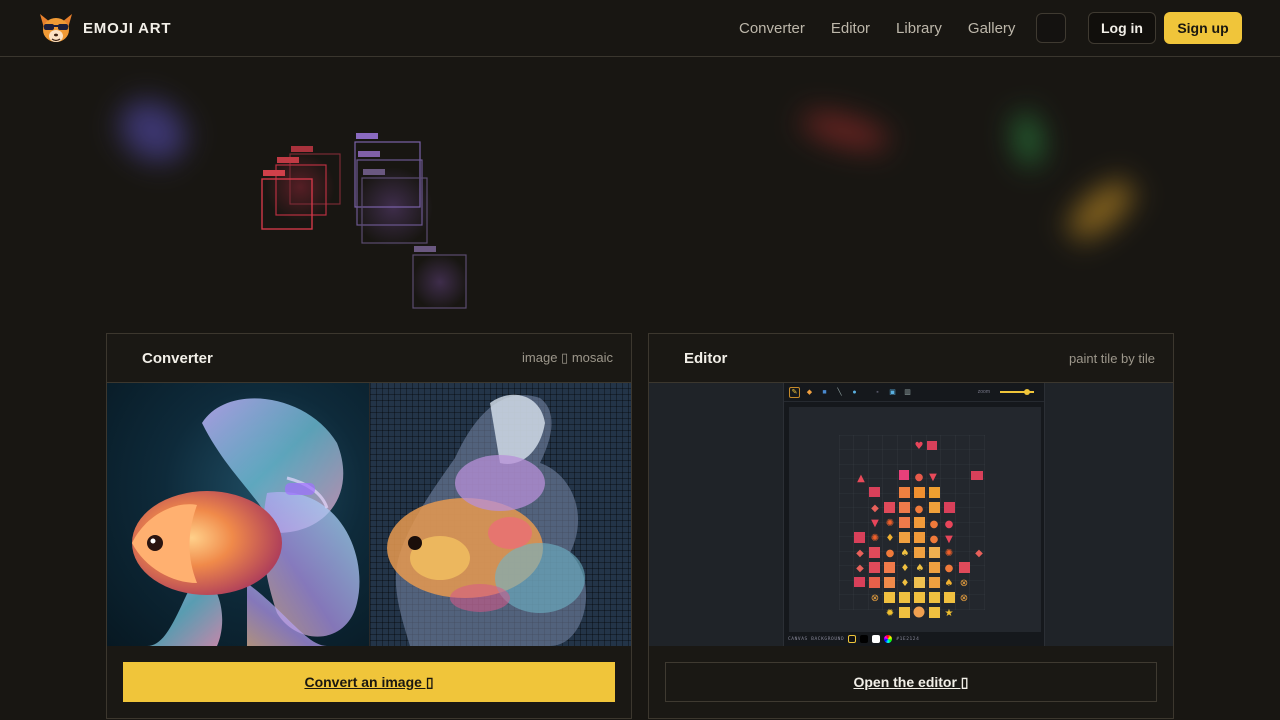  I want to click on copy-icon: ▣, so click(892, 392).